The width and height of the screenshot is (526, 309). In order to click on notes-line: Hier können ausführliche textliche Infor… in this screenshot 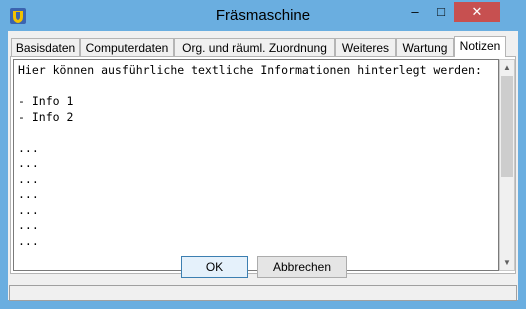, I will do `click(250, 70)`.